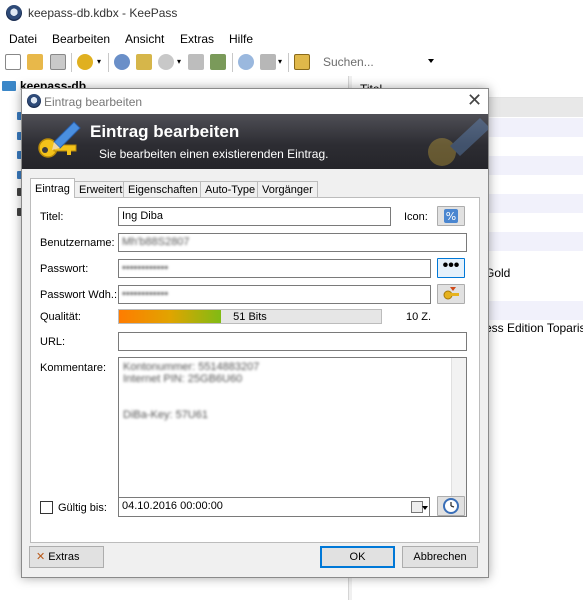 This screenshot has height=600, width=583. I want to click on title-label: Titel:, so click(52, 217).